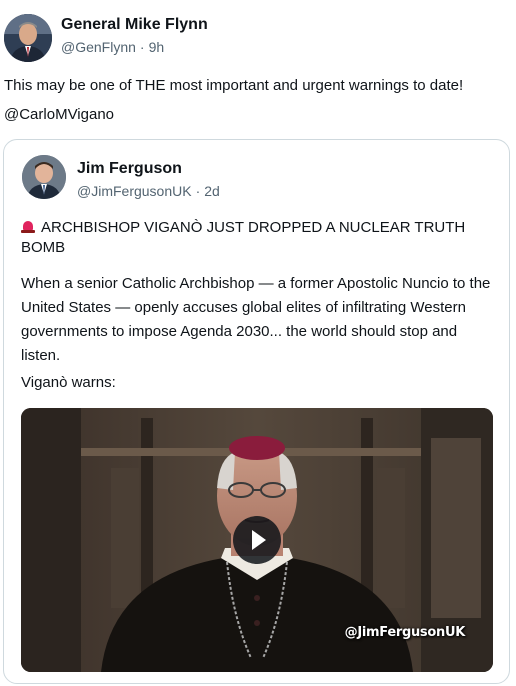 Image resolution: width=516 pixels, height=686 pixels. What do you see at coordinates (98, 47) in the screenshot?
I see `author-handle: @GenFlynn` at bounding box center [98, 47].